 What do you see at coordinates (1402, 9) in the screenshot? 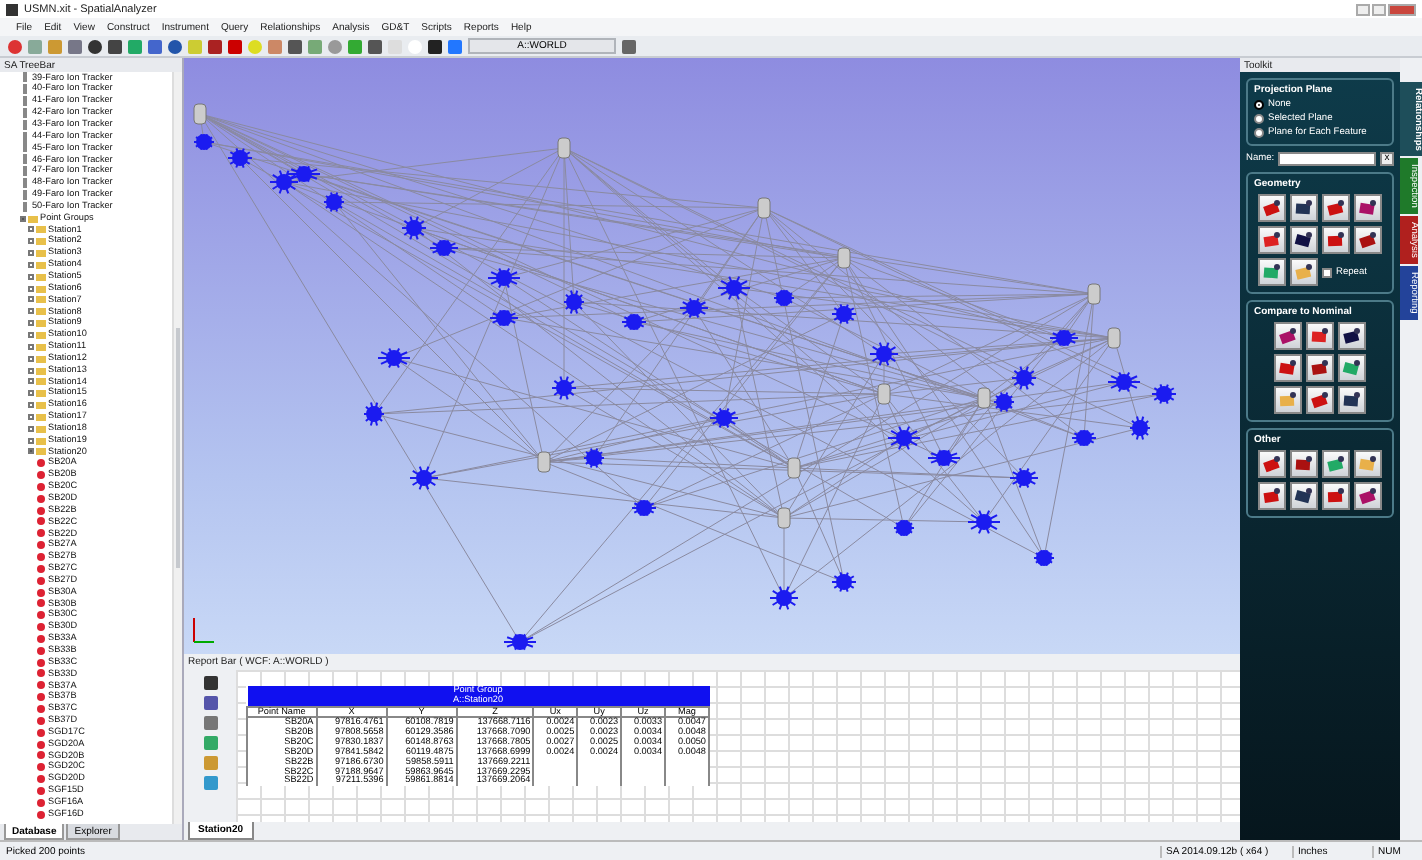
I see `close-button` at bounding box center [1402, 9].